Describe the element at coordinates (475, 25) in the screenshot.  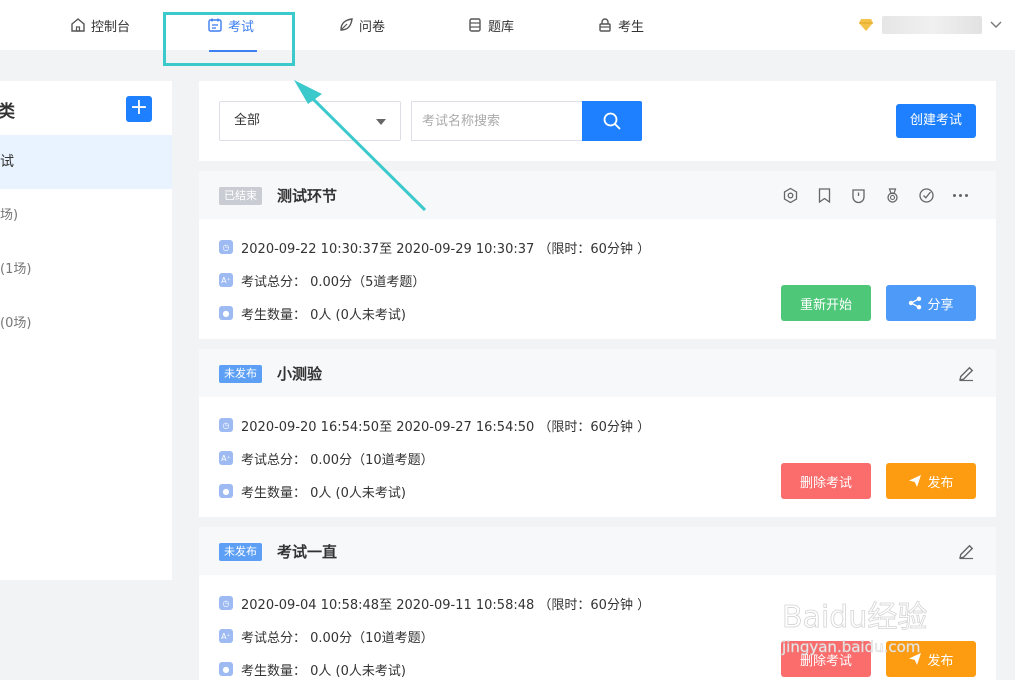
I see `database-icon` at that location.